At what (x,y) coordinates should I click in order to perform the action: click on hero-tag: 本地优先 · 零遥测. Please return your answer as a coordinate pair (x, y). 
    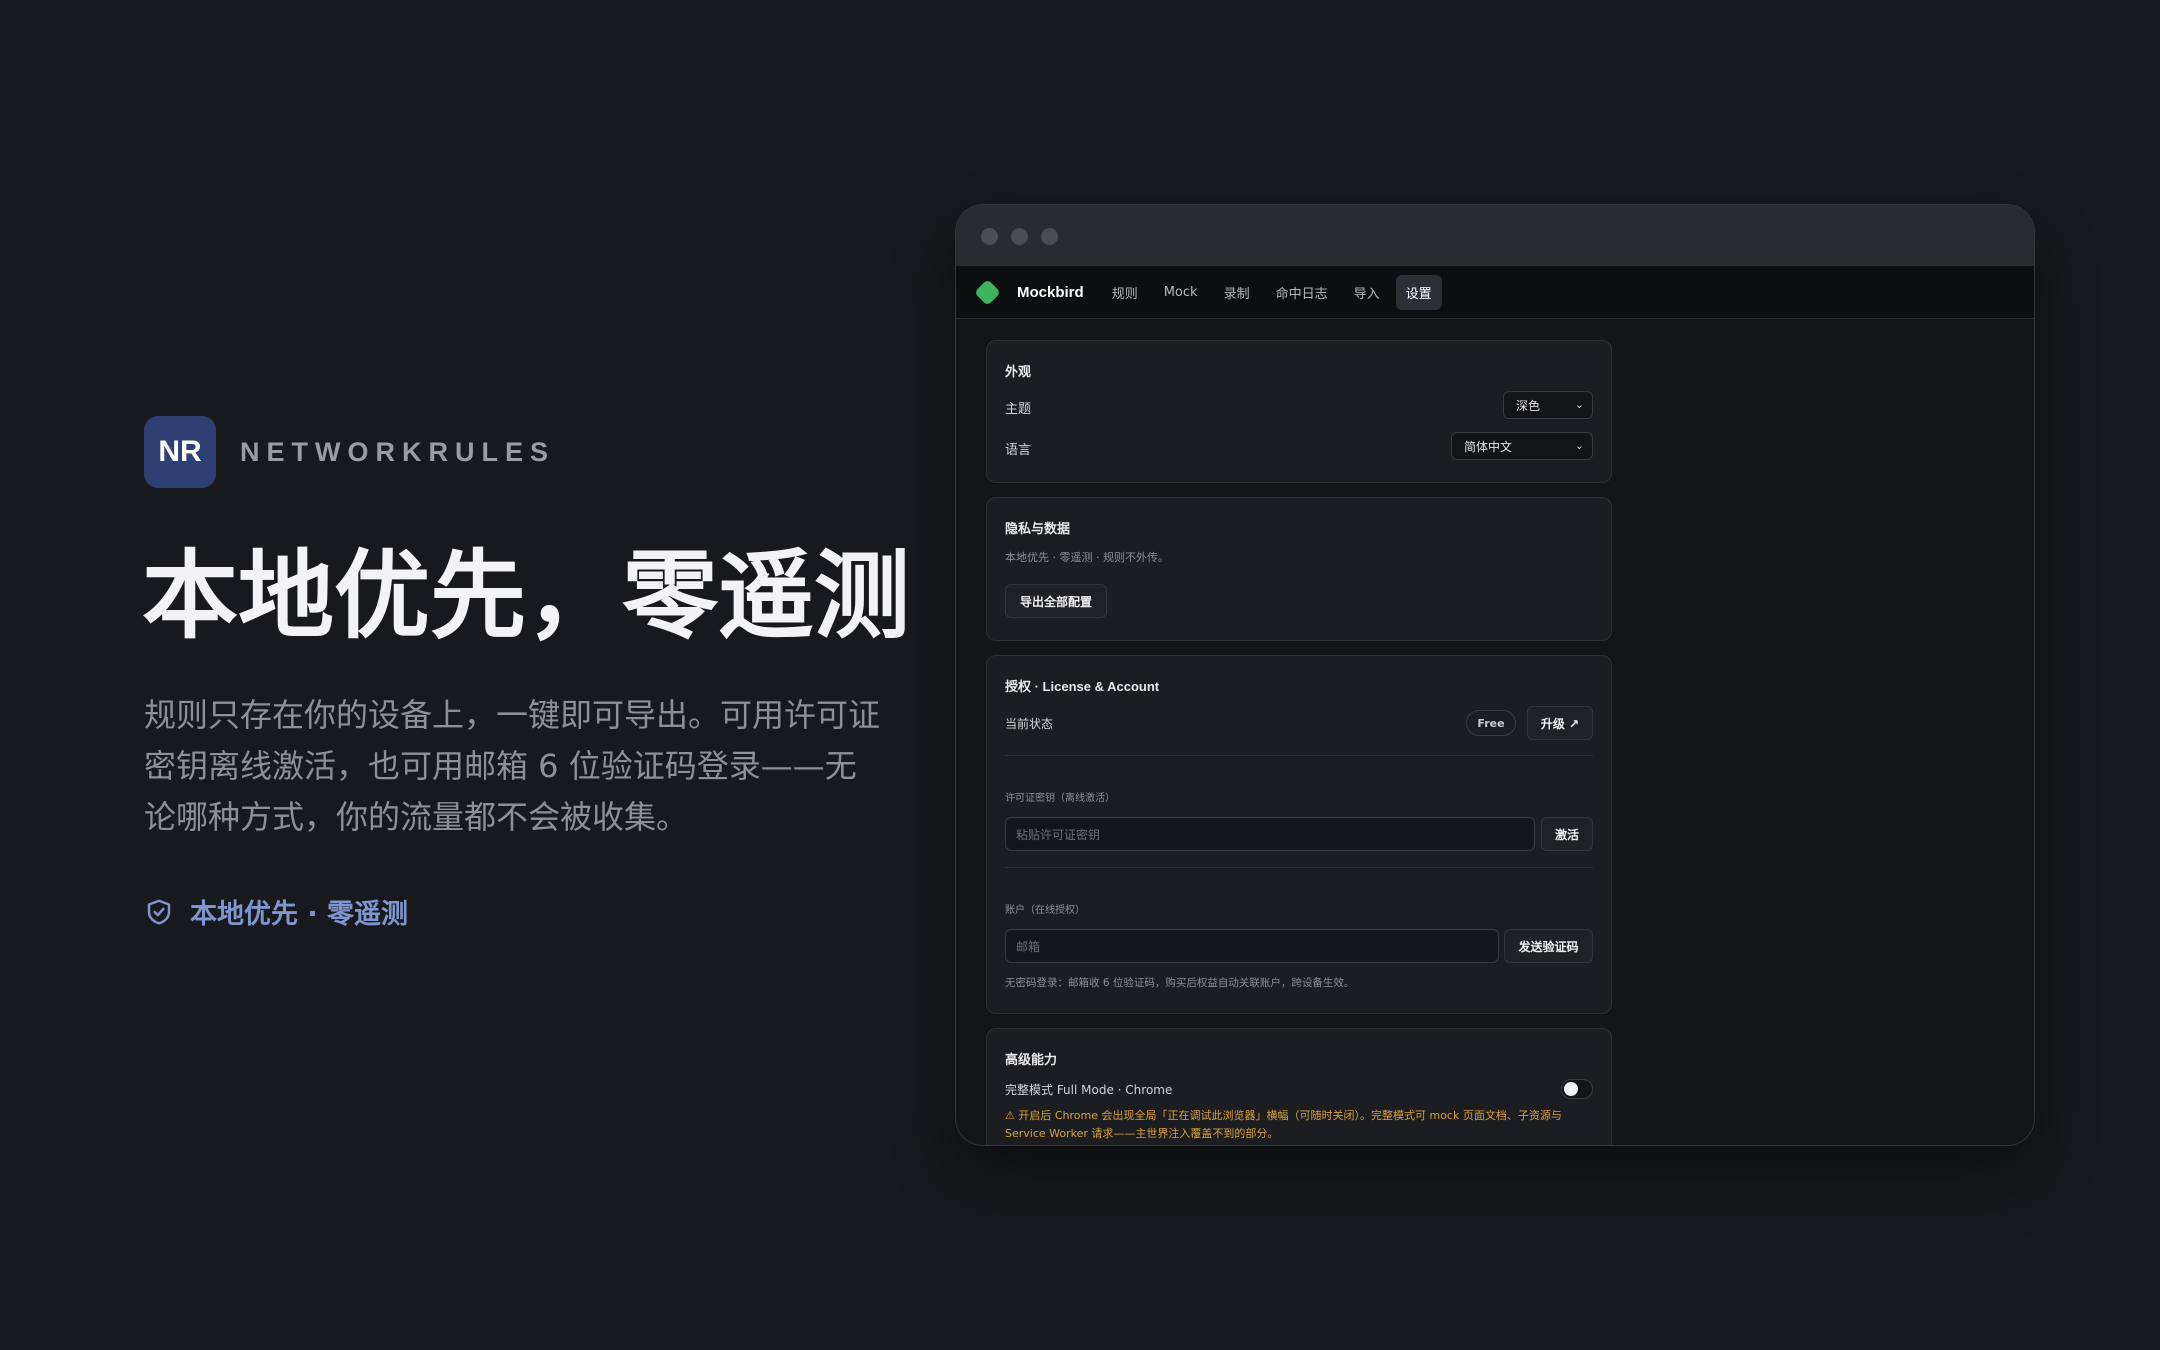
    Looking at the image, I should click on (276, 911).